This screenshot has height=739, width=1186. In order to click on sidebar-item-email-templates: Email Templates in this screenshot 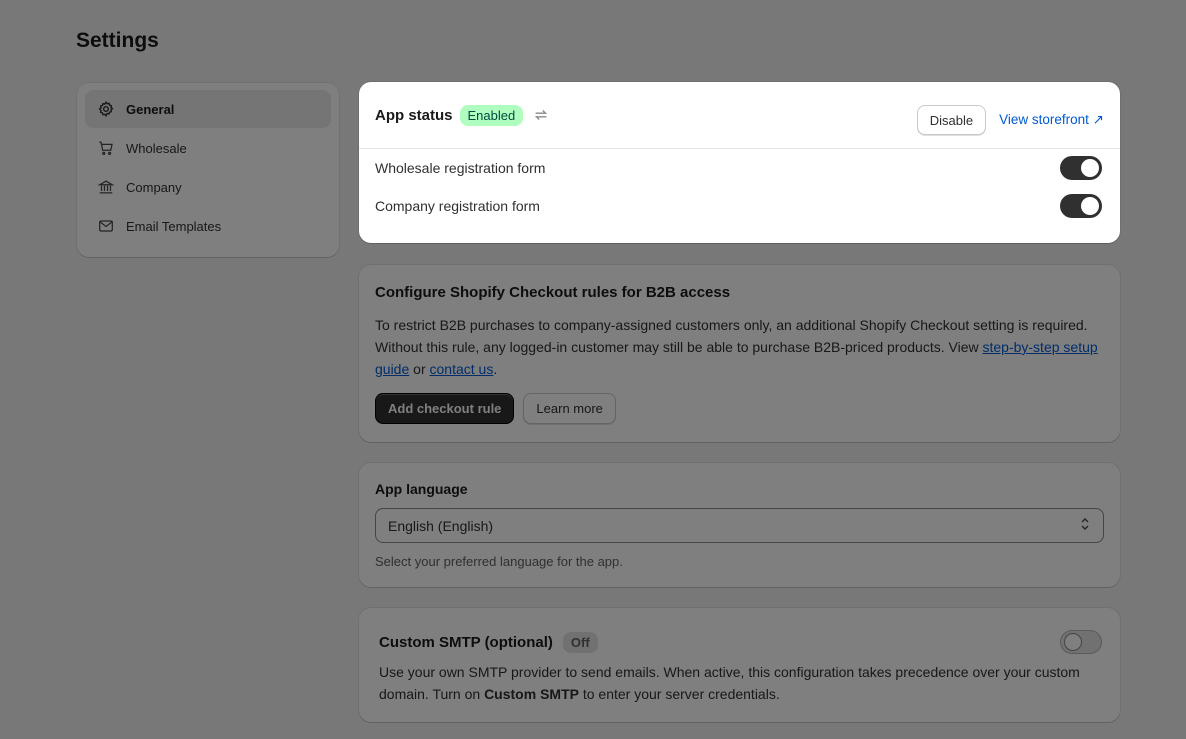, I will do `click(208, 226)`.